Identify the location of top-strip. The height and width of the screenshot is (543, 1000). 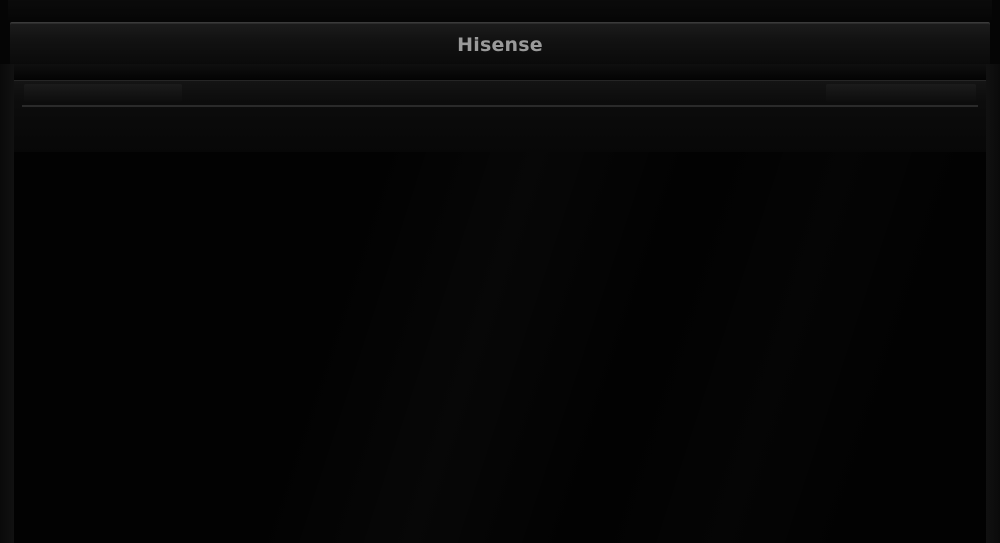
(500, 10).